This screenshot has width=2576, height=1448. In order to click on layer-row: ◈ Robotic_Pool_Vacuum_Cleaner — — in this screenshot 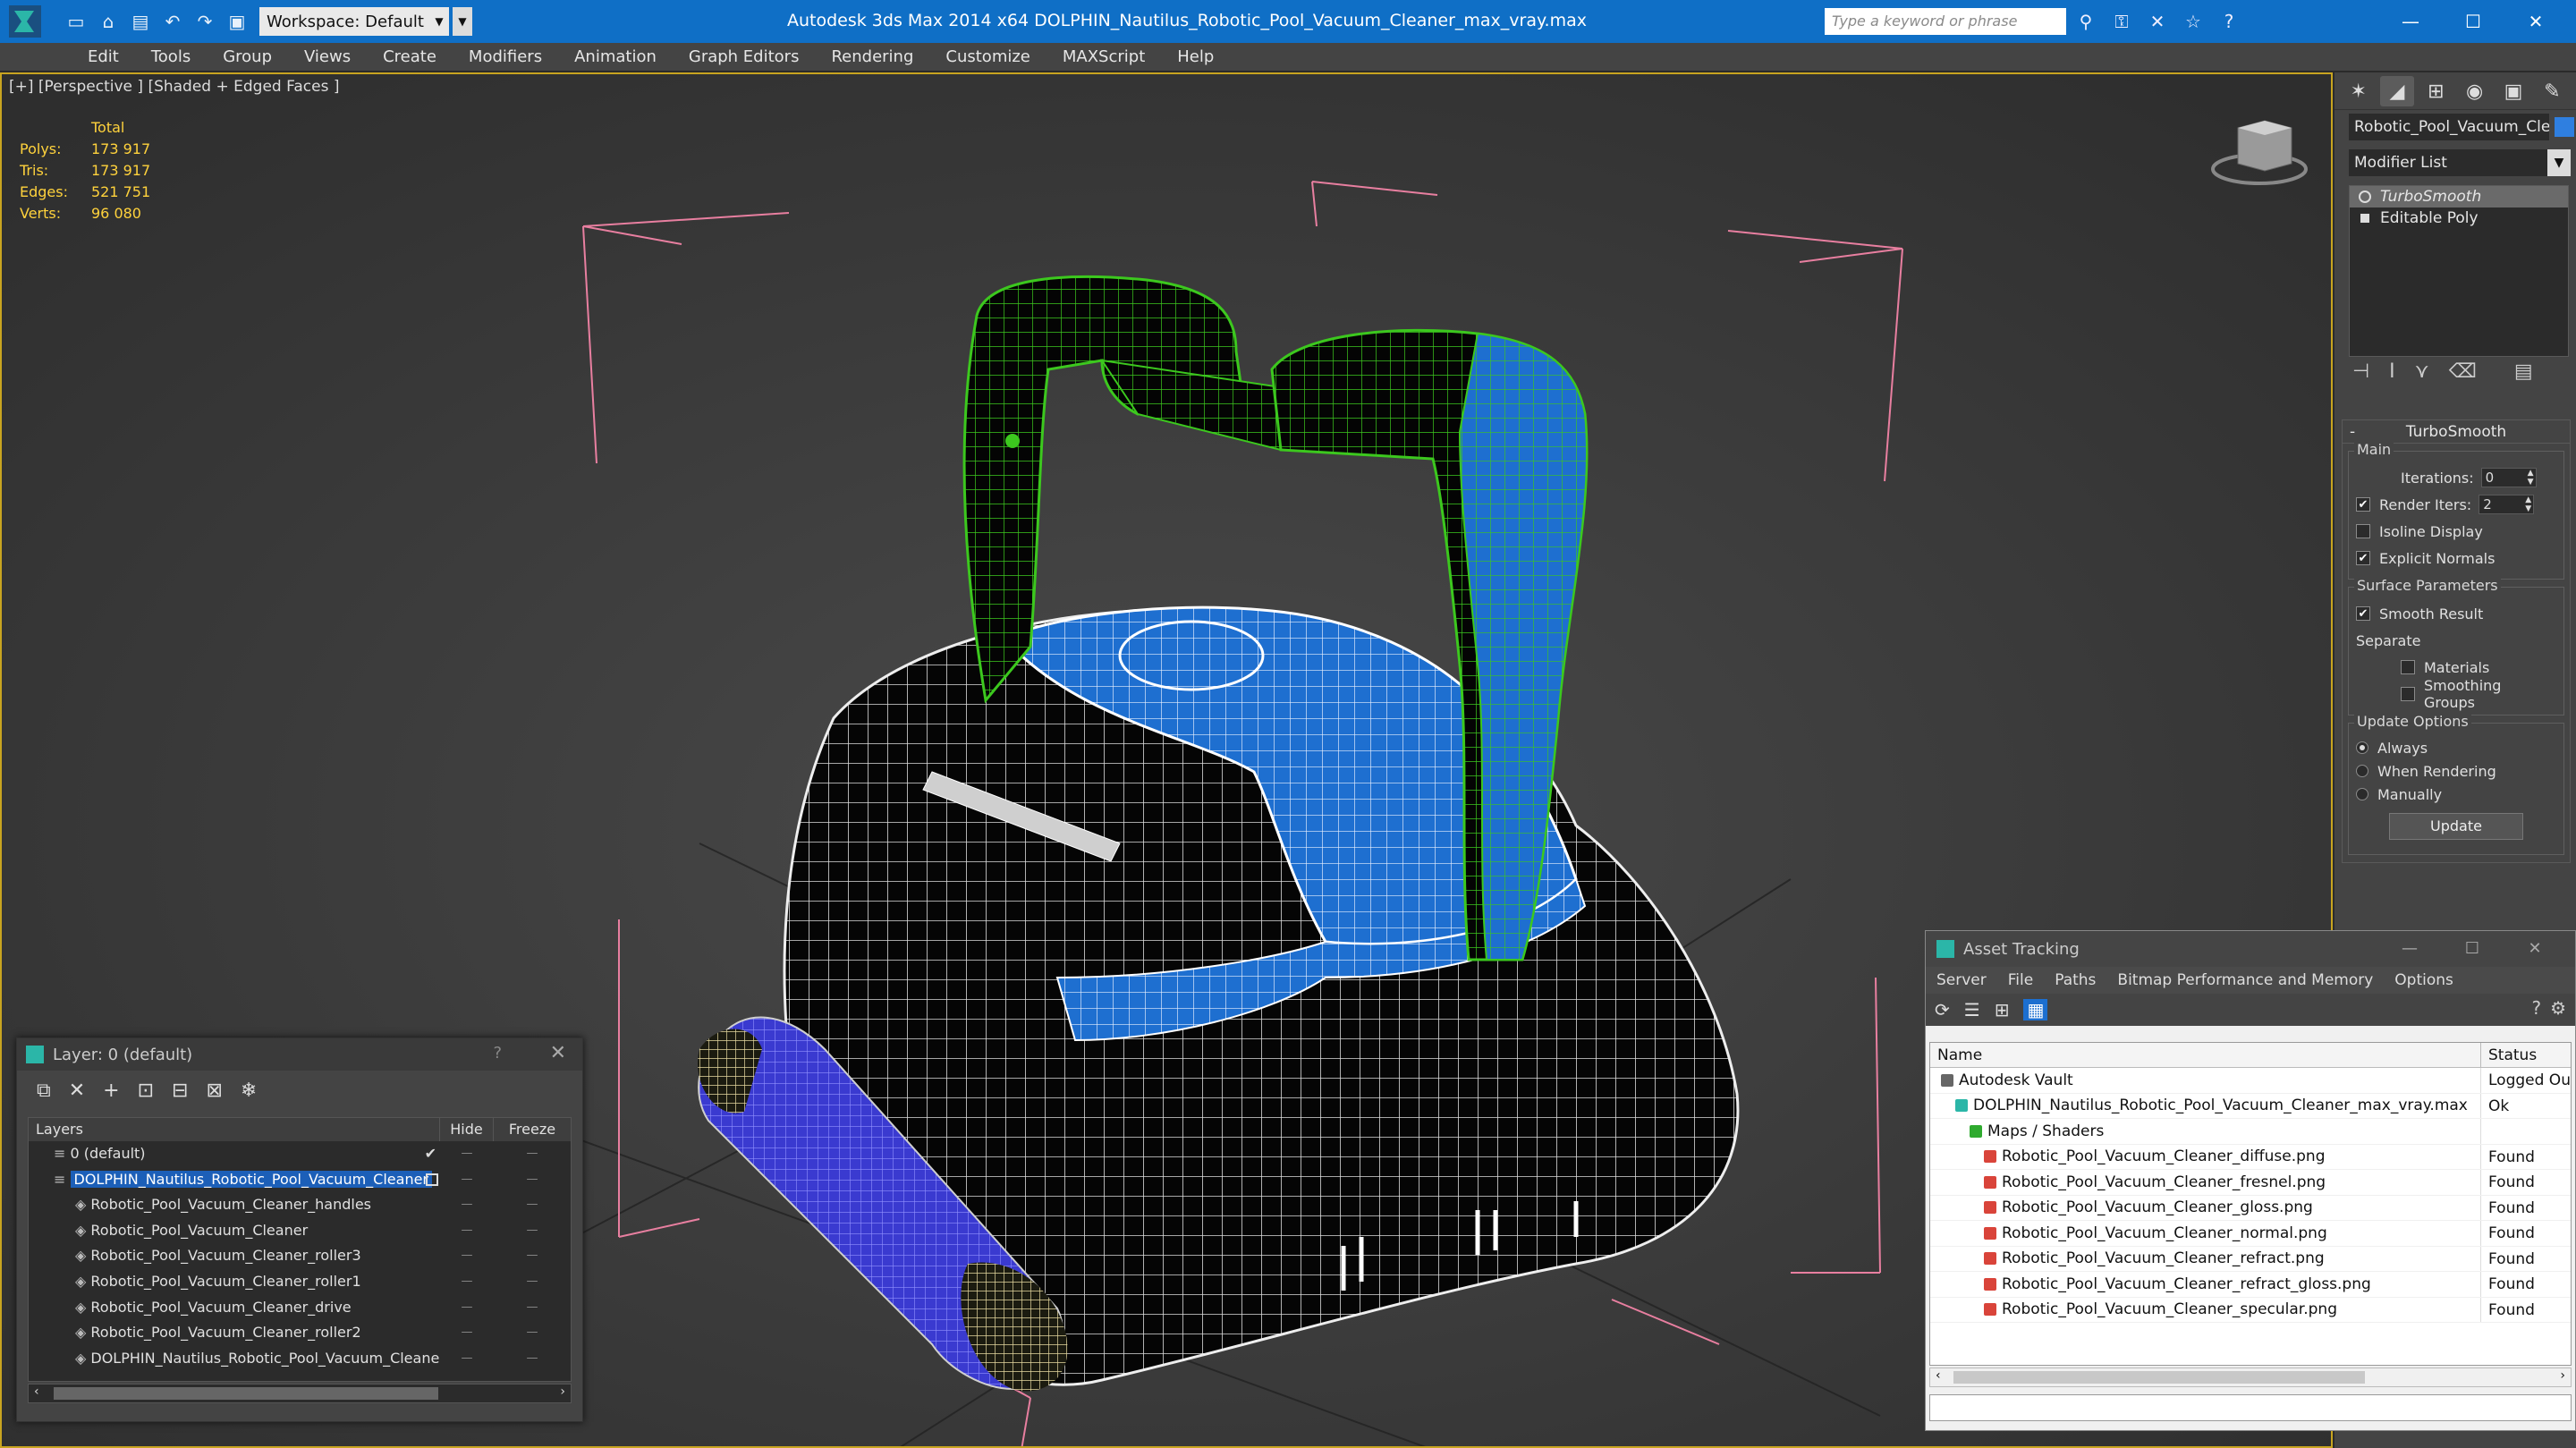, I will do `click(300, 1231)`.